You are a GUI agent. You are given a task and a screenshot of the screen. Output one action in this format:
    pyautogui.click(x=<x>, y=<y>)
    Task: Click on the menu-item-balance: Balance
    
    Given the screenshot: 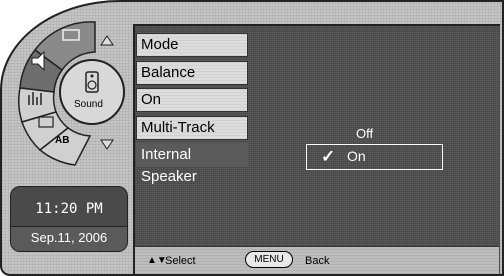 What is the action you would take?
    pyautogui.click(x=192, y=73)
    